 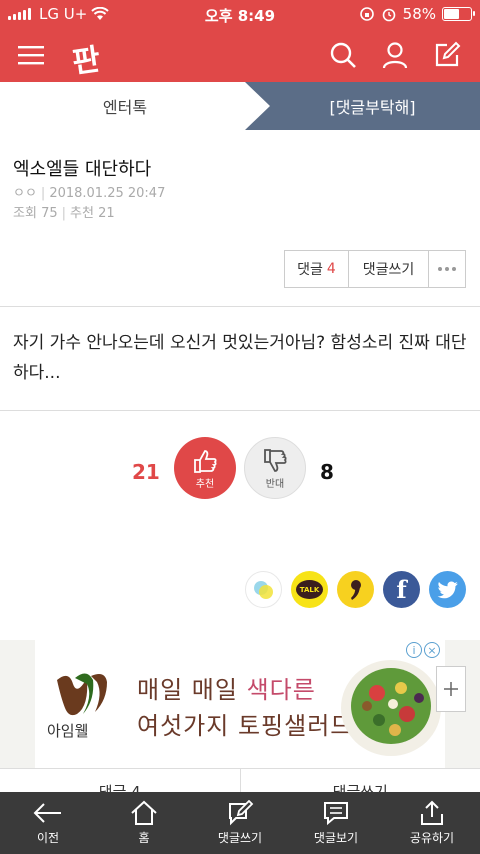 What do you see at coordinates (25, 213) in the screenshot?
I see `views-label: 조회` at bounding box center [25, 213].